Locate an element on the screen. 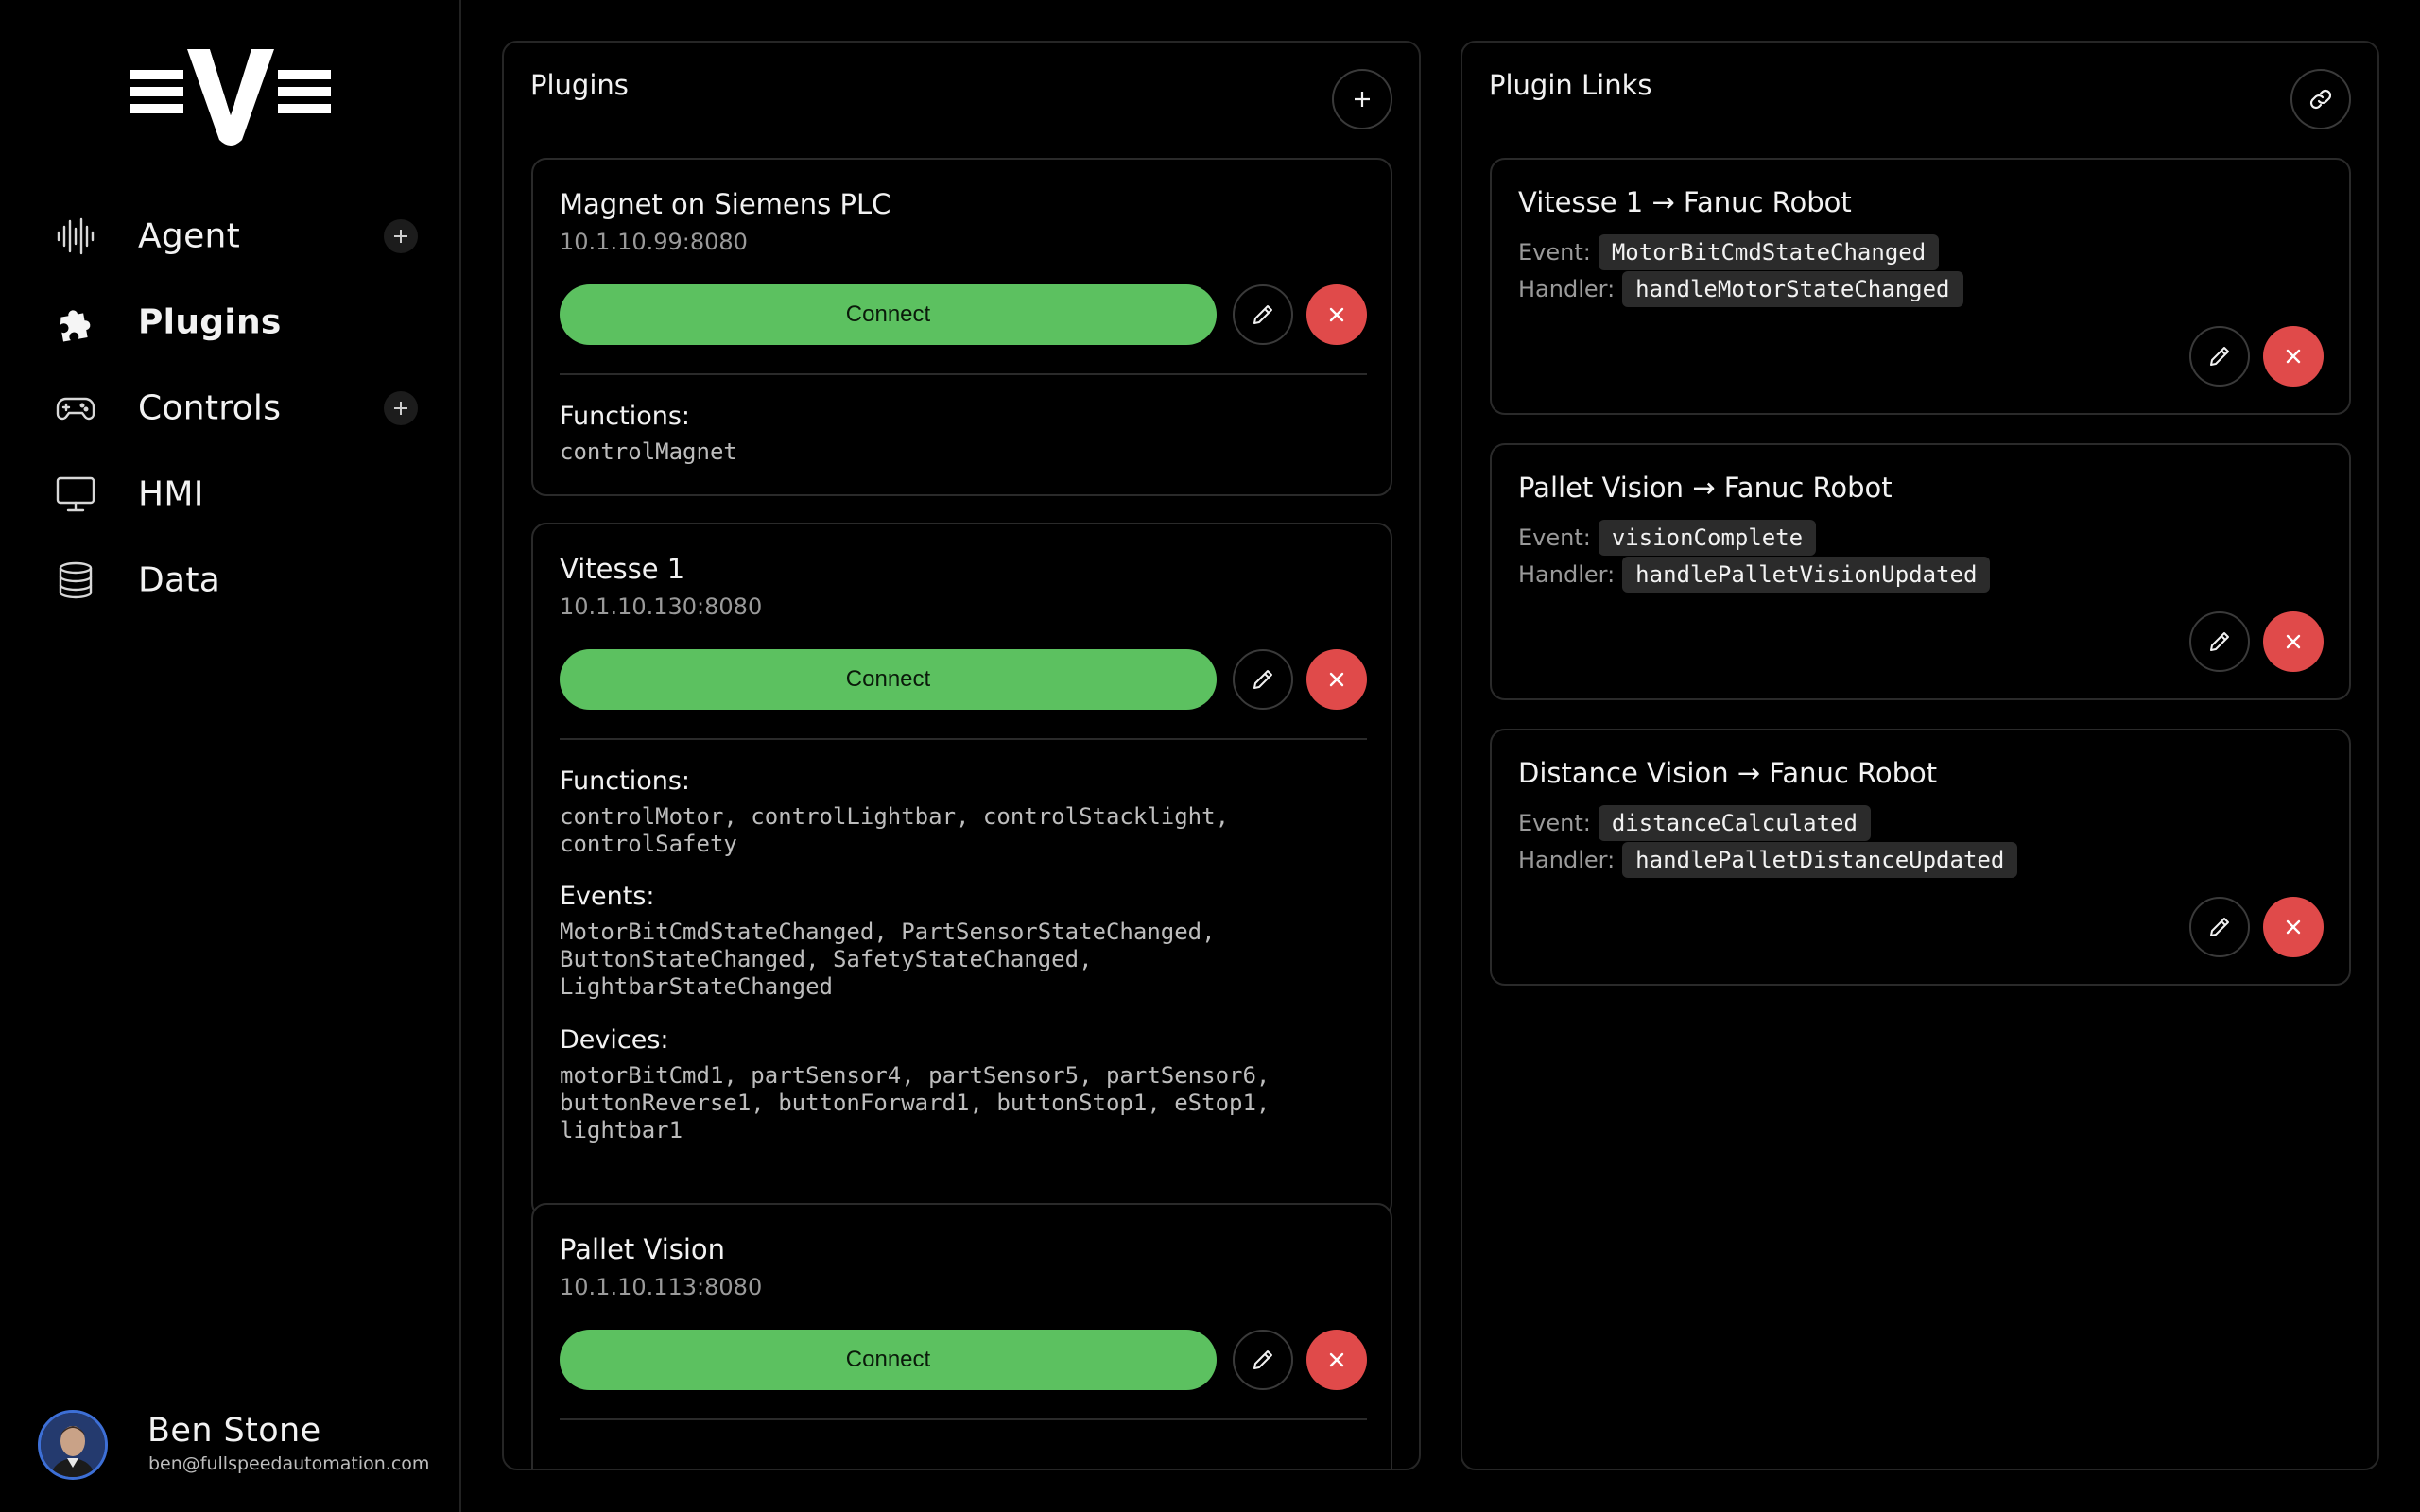 The width and height of the screenshot is (2420, 1512). plugin-name: Pallet Vision is located at coordinates (643, 1249).